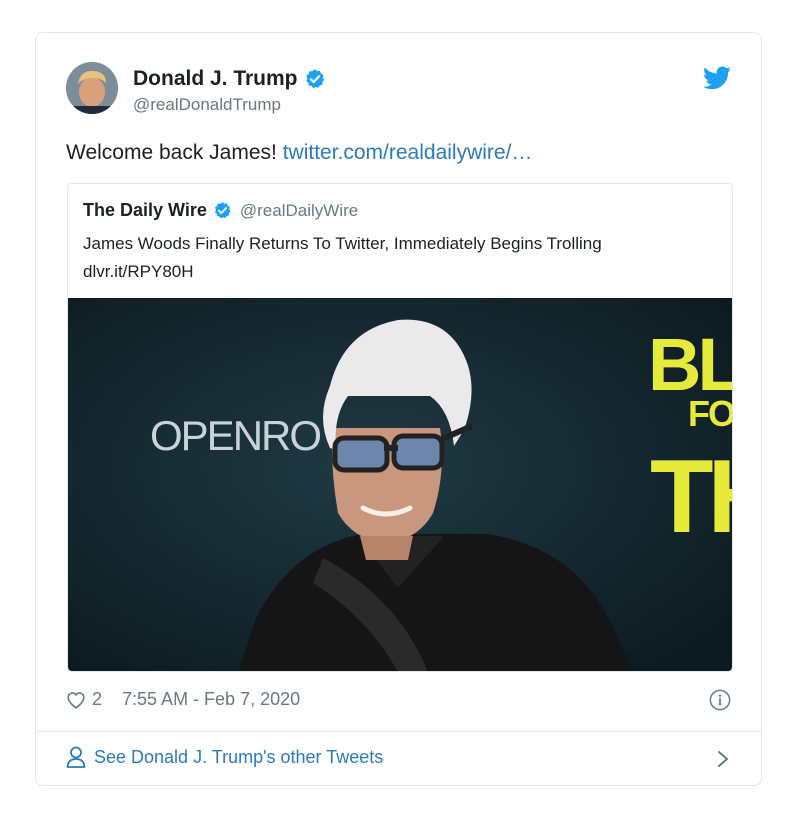 Image resolution: width=799 pixels, height=818 pixels. What do you see at coordinates (211, 699) in the screenshot?
I see `tweet-timestamp: 7:55 AM - Feb 7, 2020` at bounding box center [211, 699].